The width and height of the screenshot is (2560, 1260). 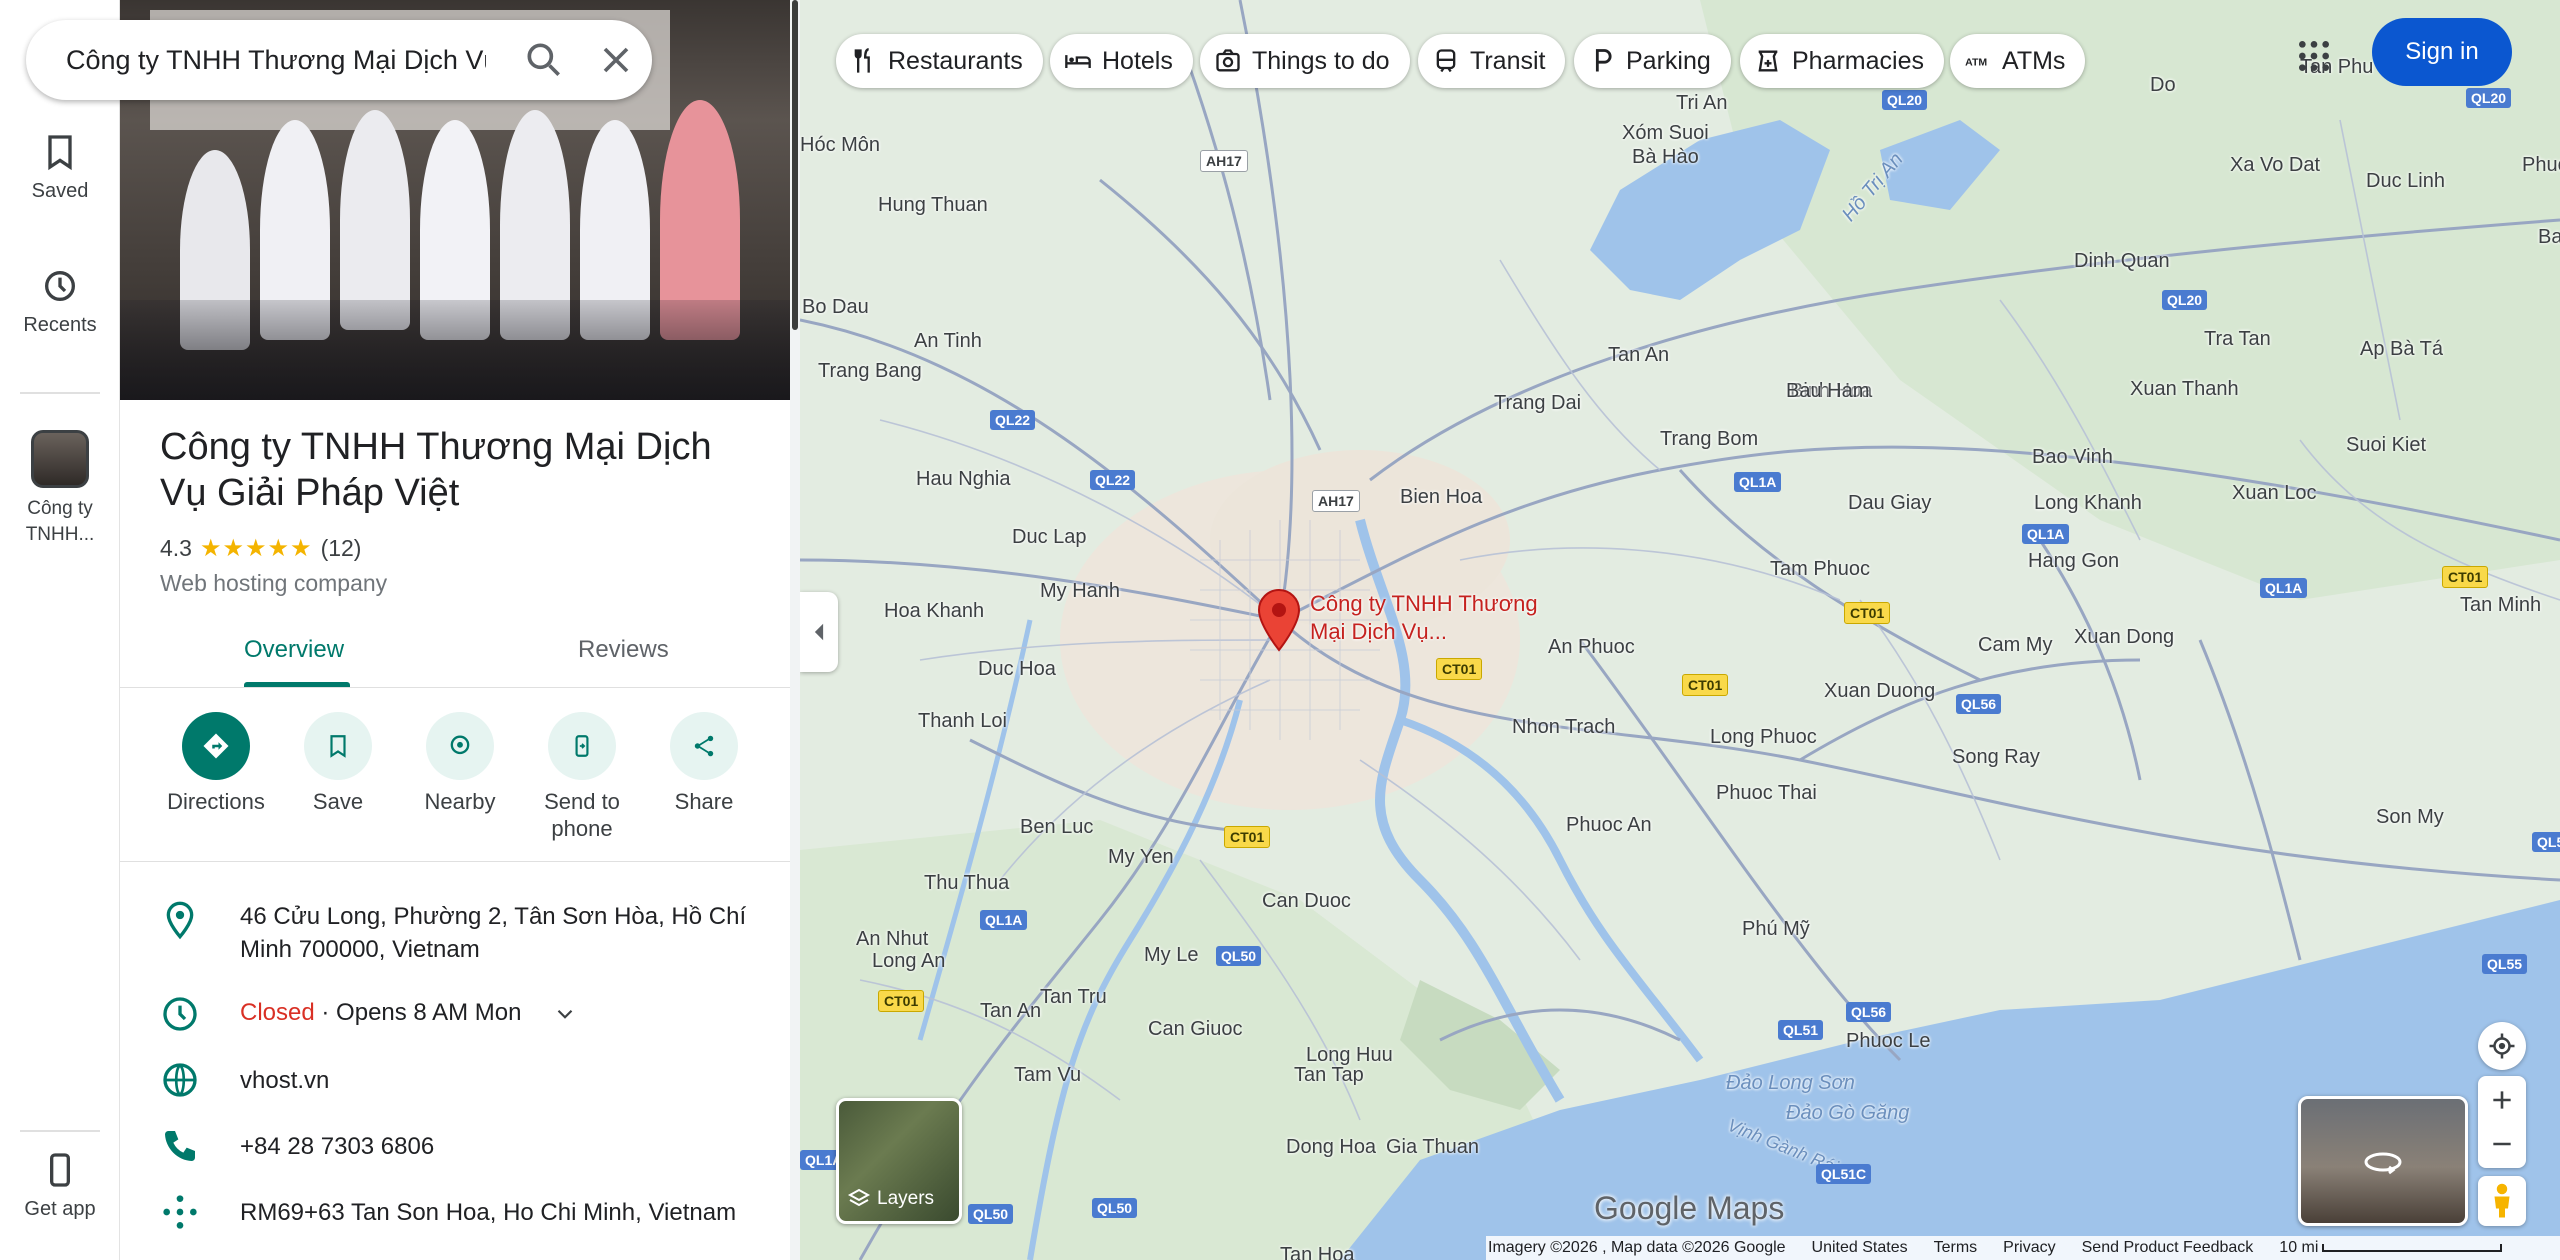 I want to click on map-place-label: Phuoc Thai, so click(x=1766, y=793).